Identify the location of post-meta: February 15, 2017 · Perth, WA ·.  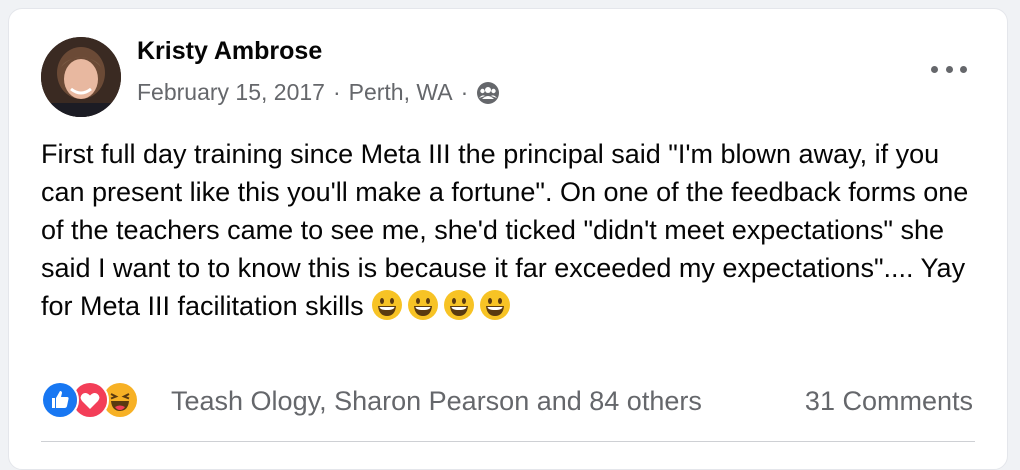
(318, 92).